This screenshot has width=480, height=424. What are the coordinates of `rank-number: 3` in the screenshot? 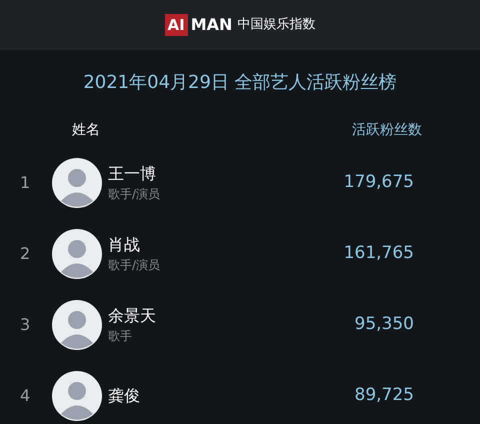 It's located at (26, 325).